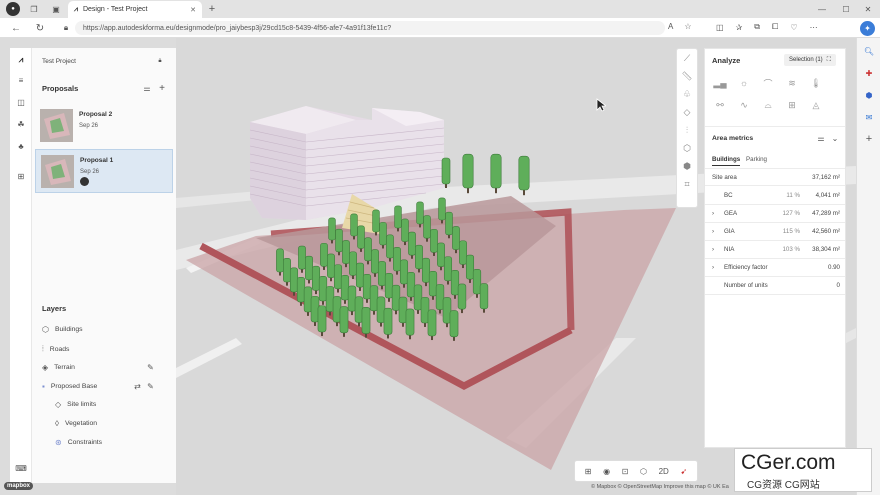  Describe the element at coordinates (135, 9) in the screenshot. I see `browser-tab-active: ⩘ Design - Test Project ✕` at that location.